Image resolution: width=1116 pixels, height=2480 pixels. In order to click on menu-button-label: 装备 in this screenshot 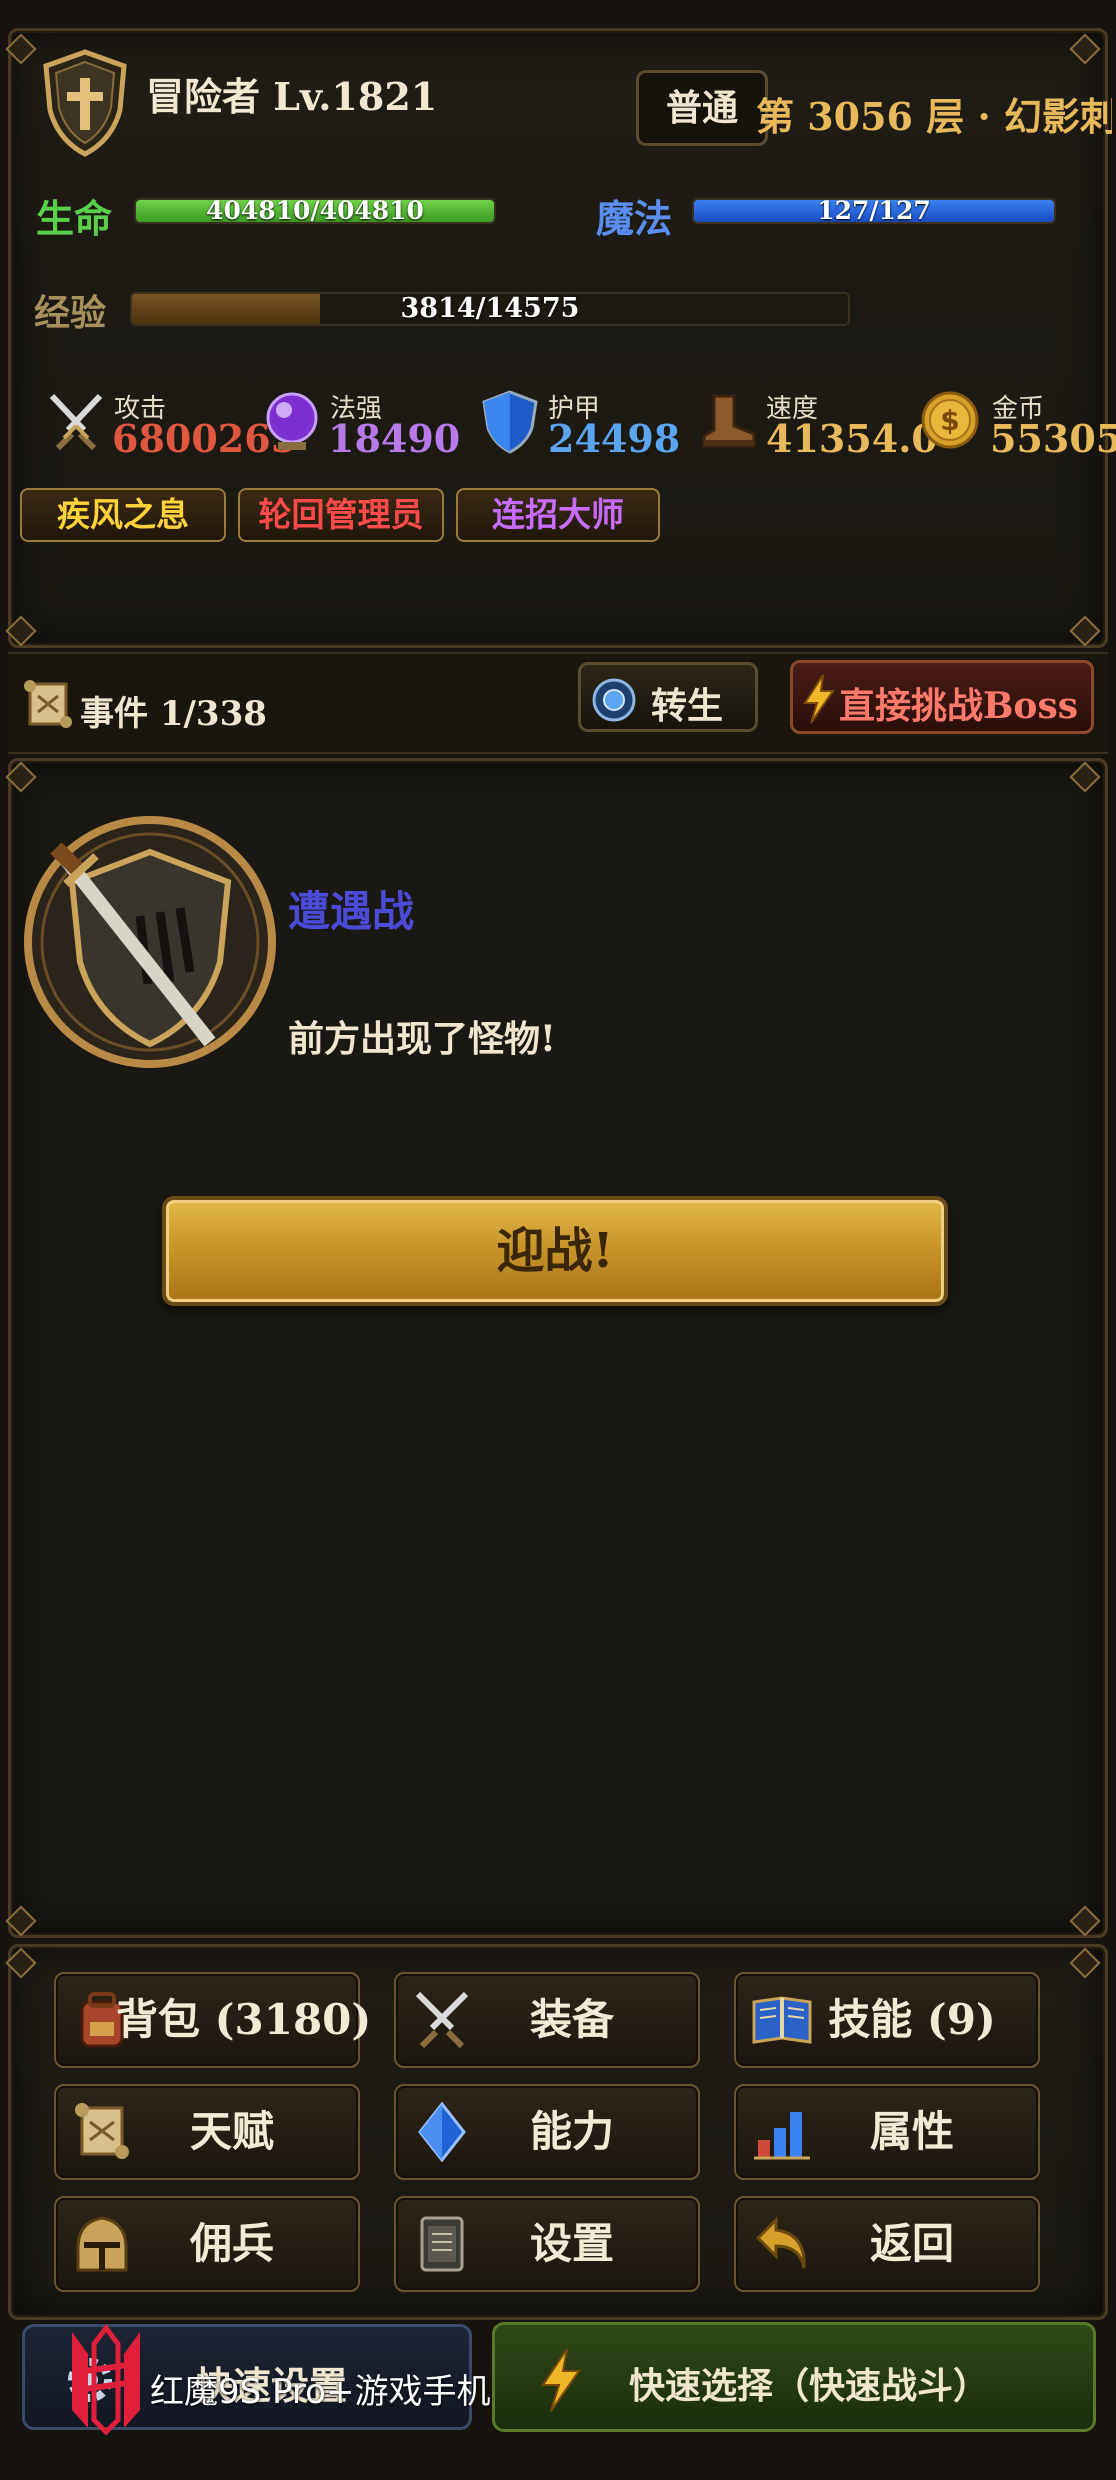, I will do `click(571, 2019)`.